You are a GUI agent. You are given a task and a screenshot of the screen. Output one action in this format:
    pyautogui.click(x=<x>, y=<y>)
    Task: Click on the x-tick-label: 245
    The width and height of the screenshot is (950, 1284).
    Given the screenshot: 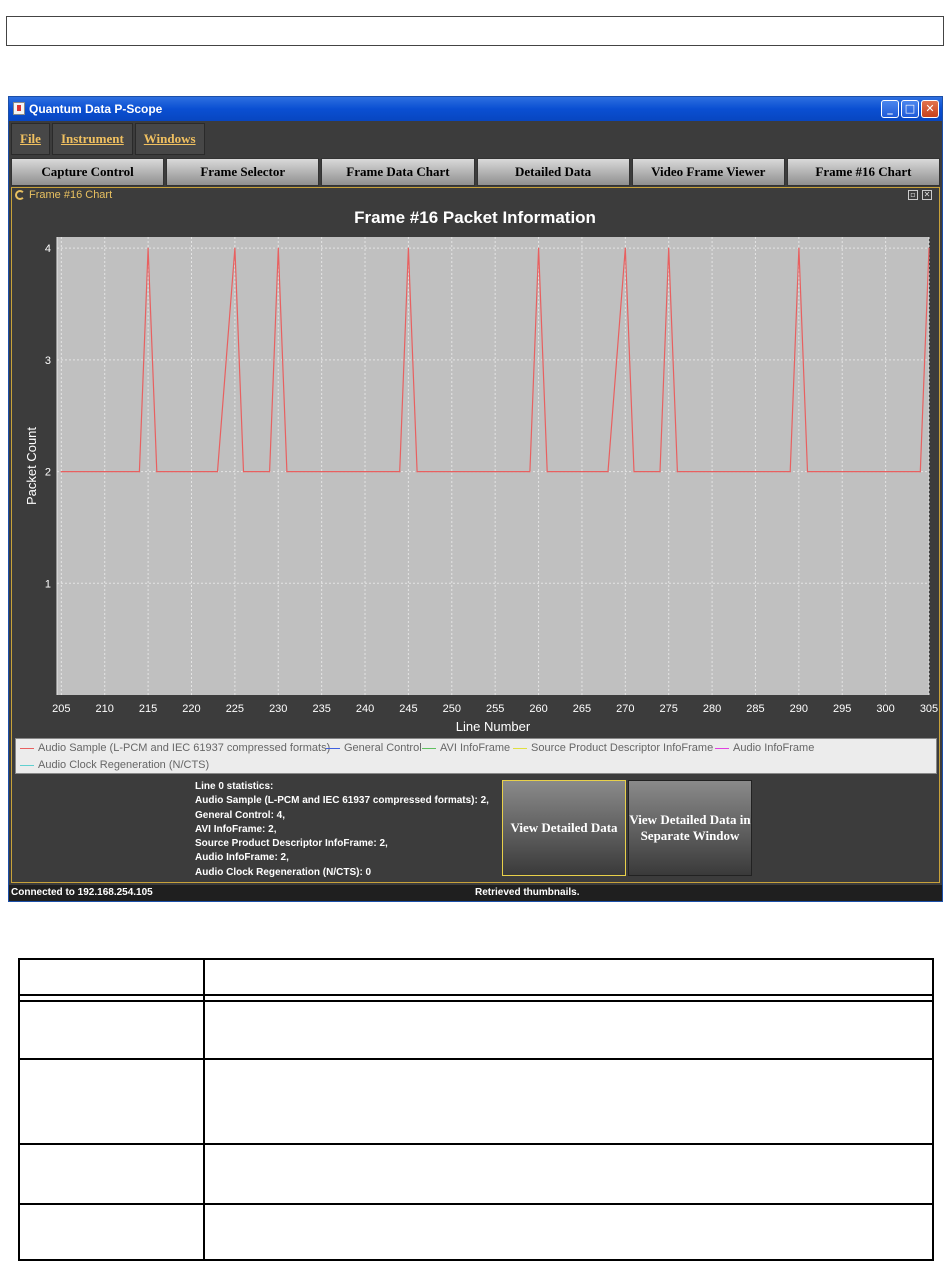 What is the action you would take?
    pyautogui.click(x=408, y=709)
    